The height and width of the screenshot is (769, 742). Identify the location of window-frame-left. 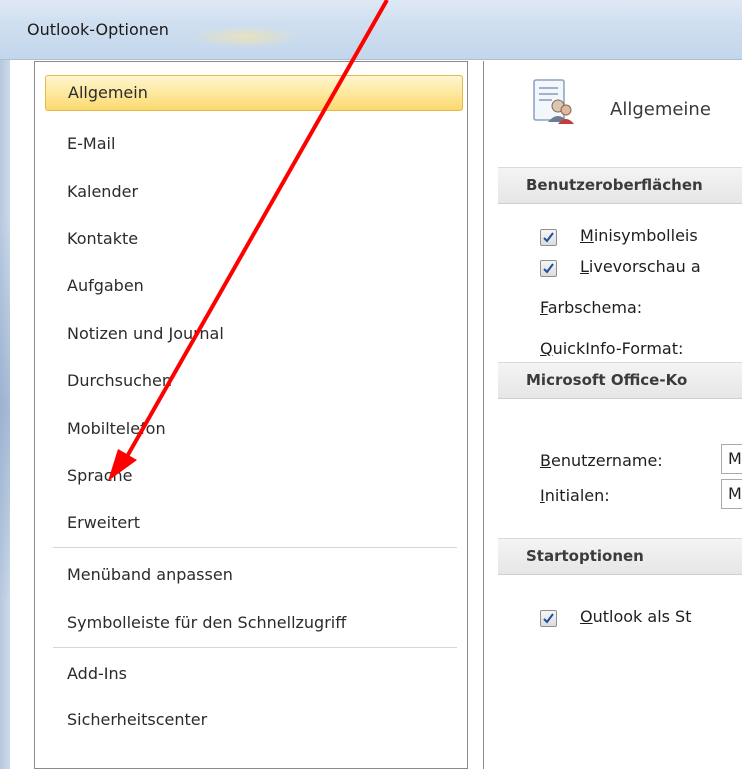
(5, 414).